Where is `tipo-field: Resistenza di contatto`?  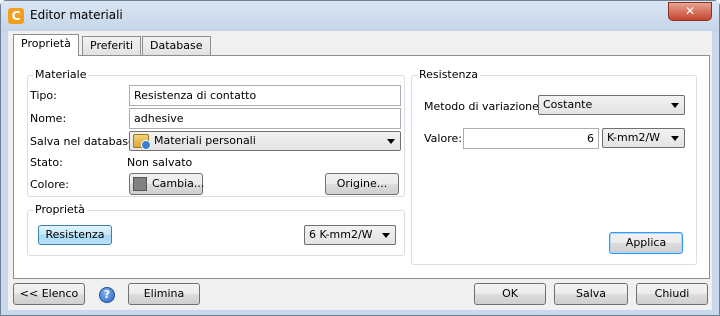
tipo-field: Resistenza di contatto is located at coordinates (265, 95).